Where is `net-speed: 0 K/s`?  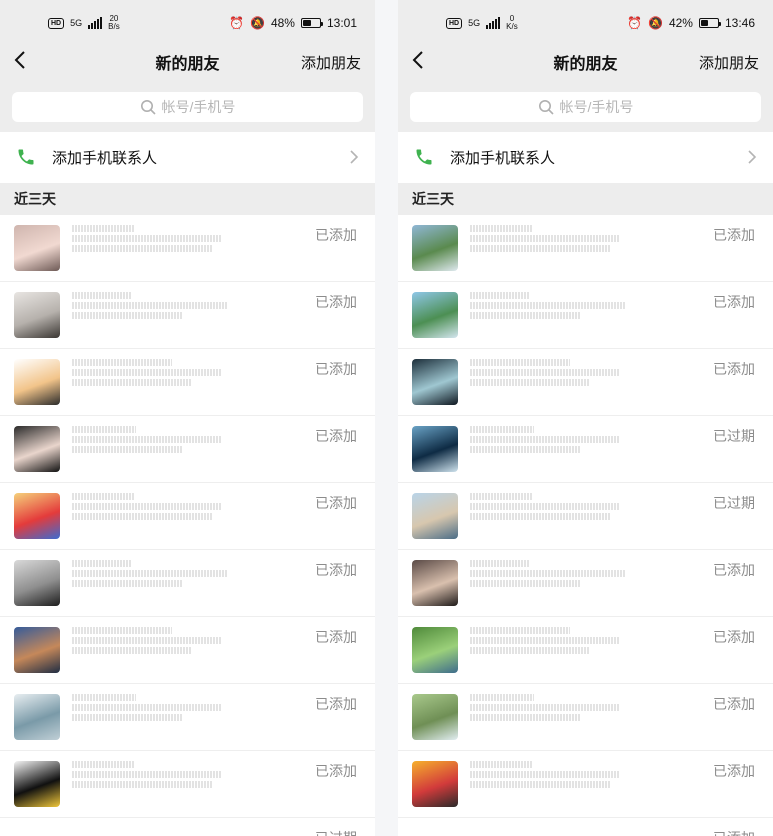
net-speed: 0 K/s is located at coordinates (512, 23).